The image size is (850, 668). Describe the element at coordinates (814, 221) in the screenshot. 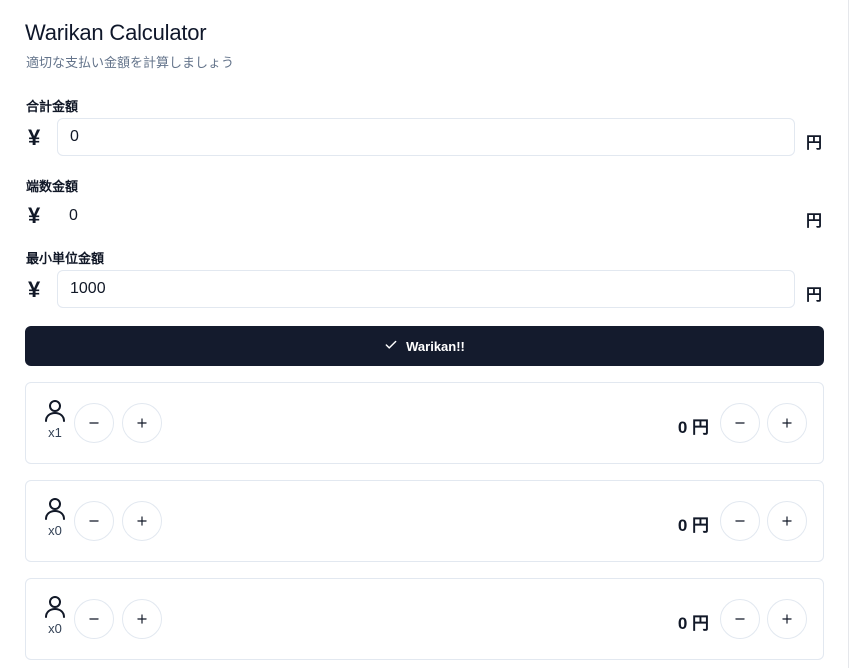

I see `remainder-unit: 円` at that location.